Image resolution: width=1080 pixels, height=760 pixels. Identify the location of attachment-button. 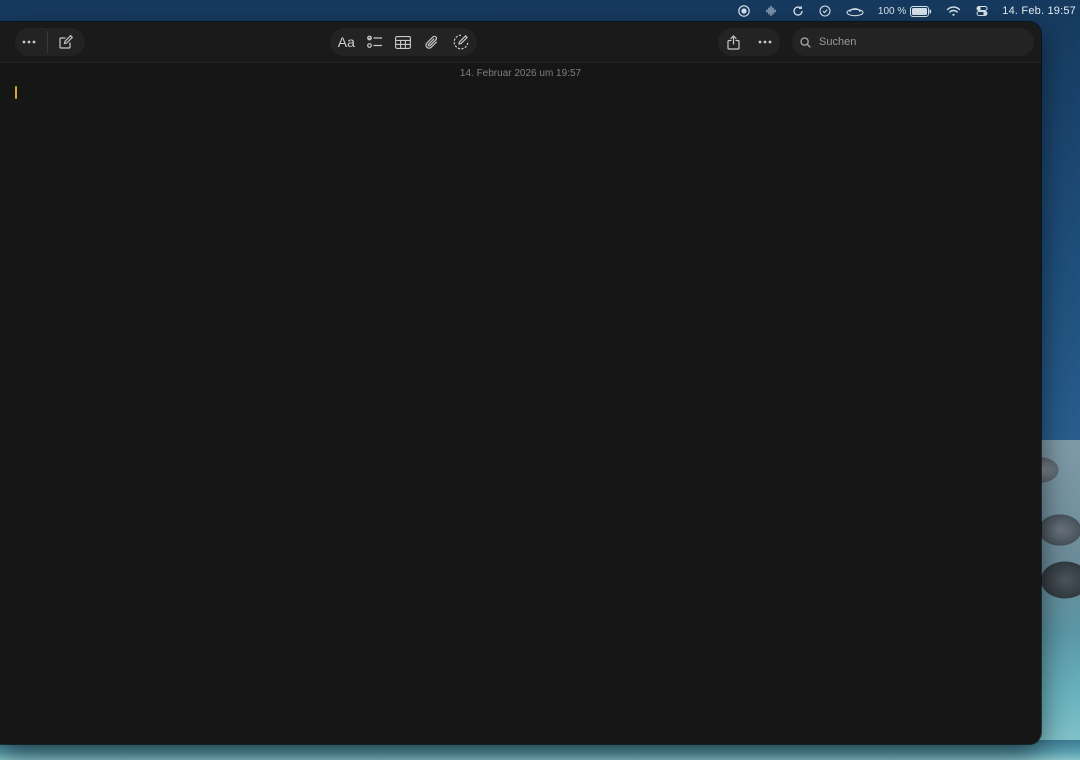
(432, 42).